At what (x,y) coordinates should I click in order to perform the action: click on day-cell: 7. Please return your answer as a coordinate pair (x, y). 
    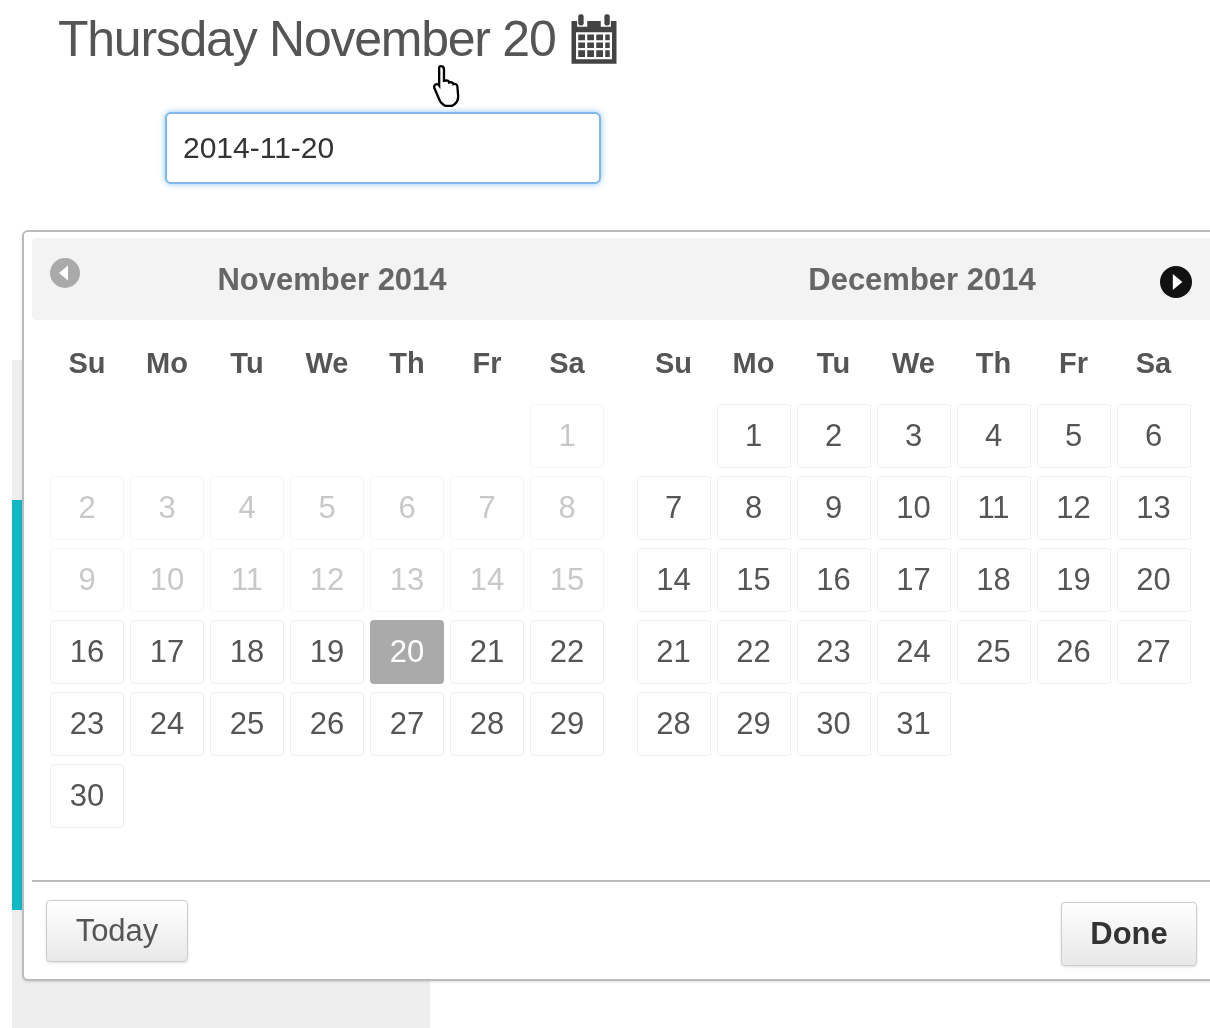
    Looking at the image, I should click on (673, 508).